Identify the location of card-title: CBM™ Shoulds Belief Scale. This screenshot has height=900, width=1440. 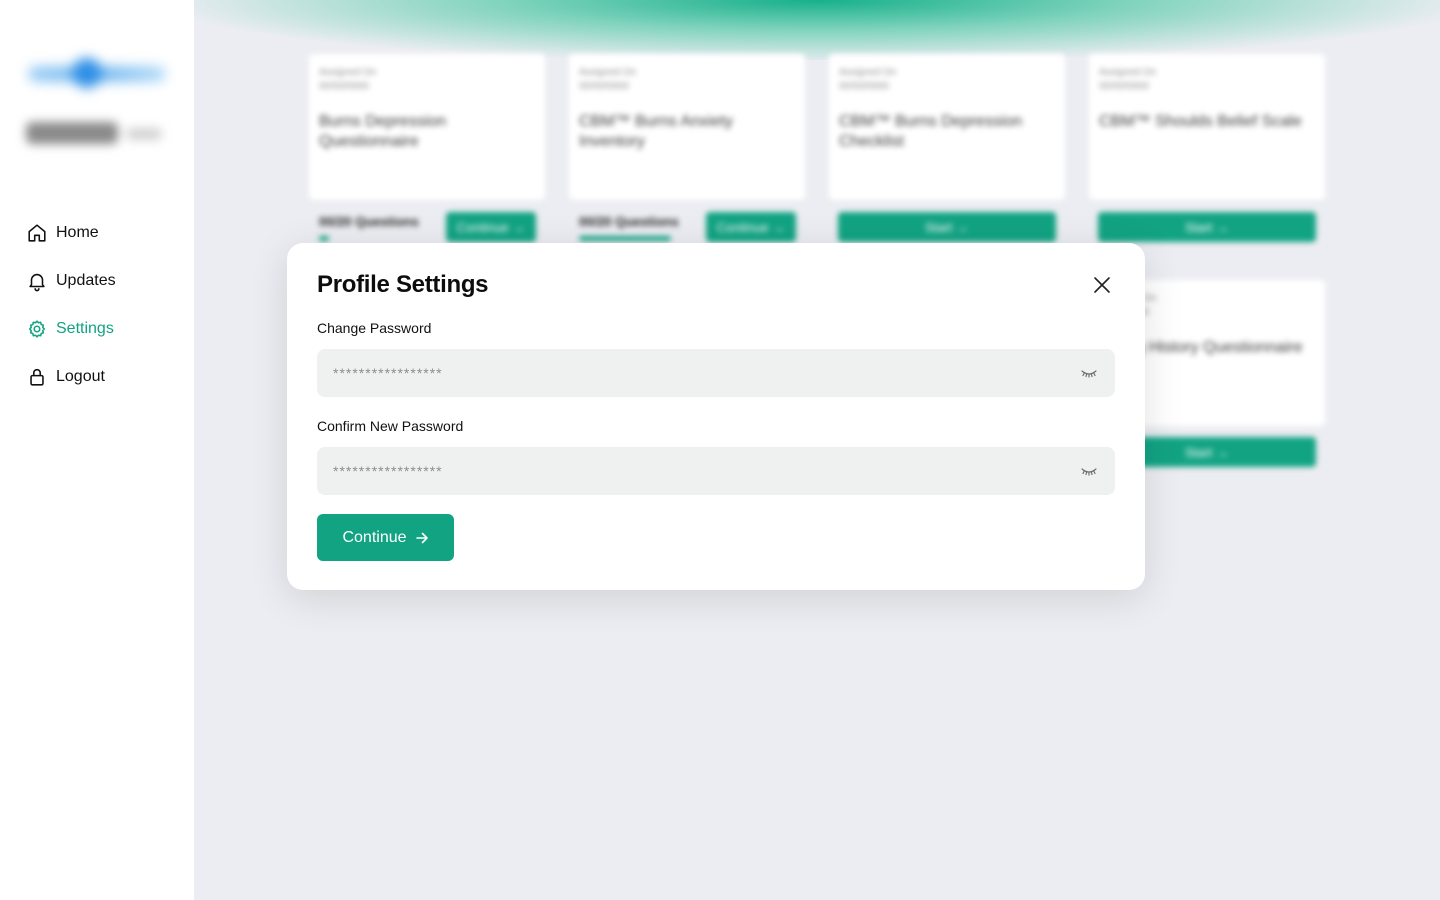
(1200, 121).